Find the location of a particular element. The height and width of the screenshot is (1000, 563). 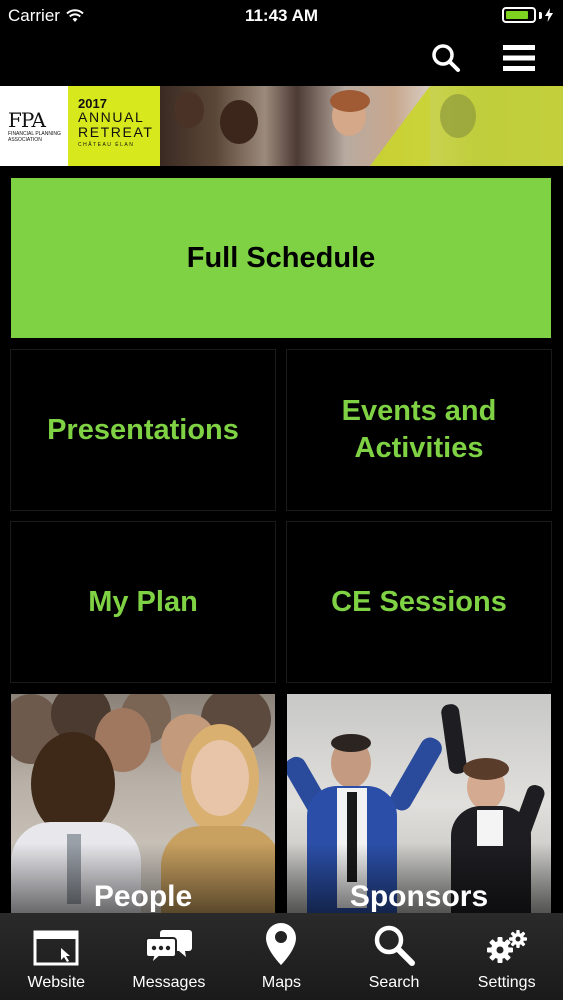

events-activities-tile: Events and Activities is located at coordinates (419, 430).